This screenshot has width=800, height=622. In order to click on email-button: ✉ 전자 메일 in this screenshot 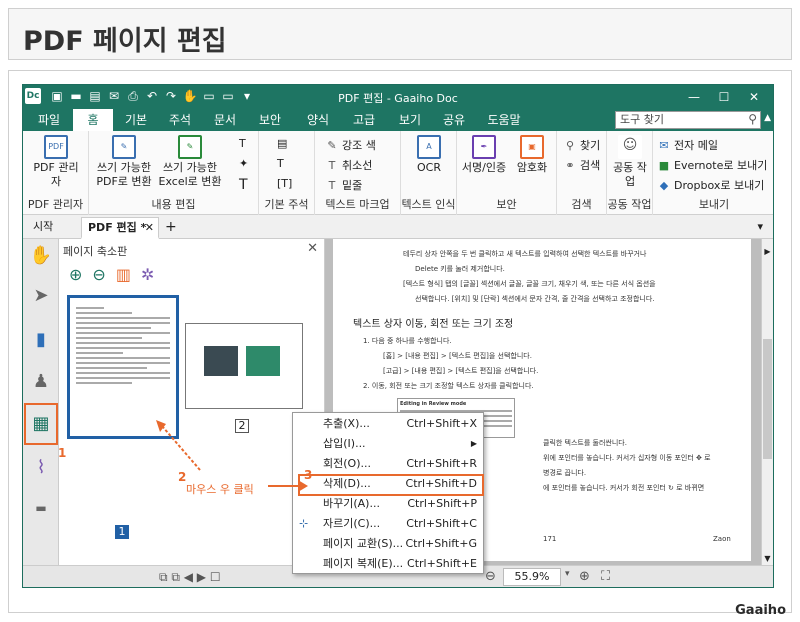, I will do `click(687, 145)`.